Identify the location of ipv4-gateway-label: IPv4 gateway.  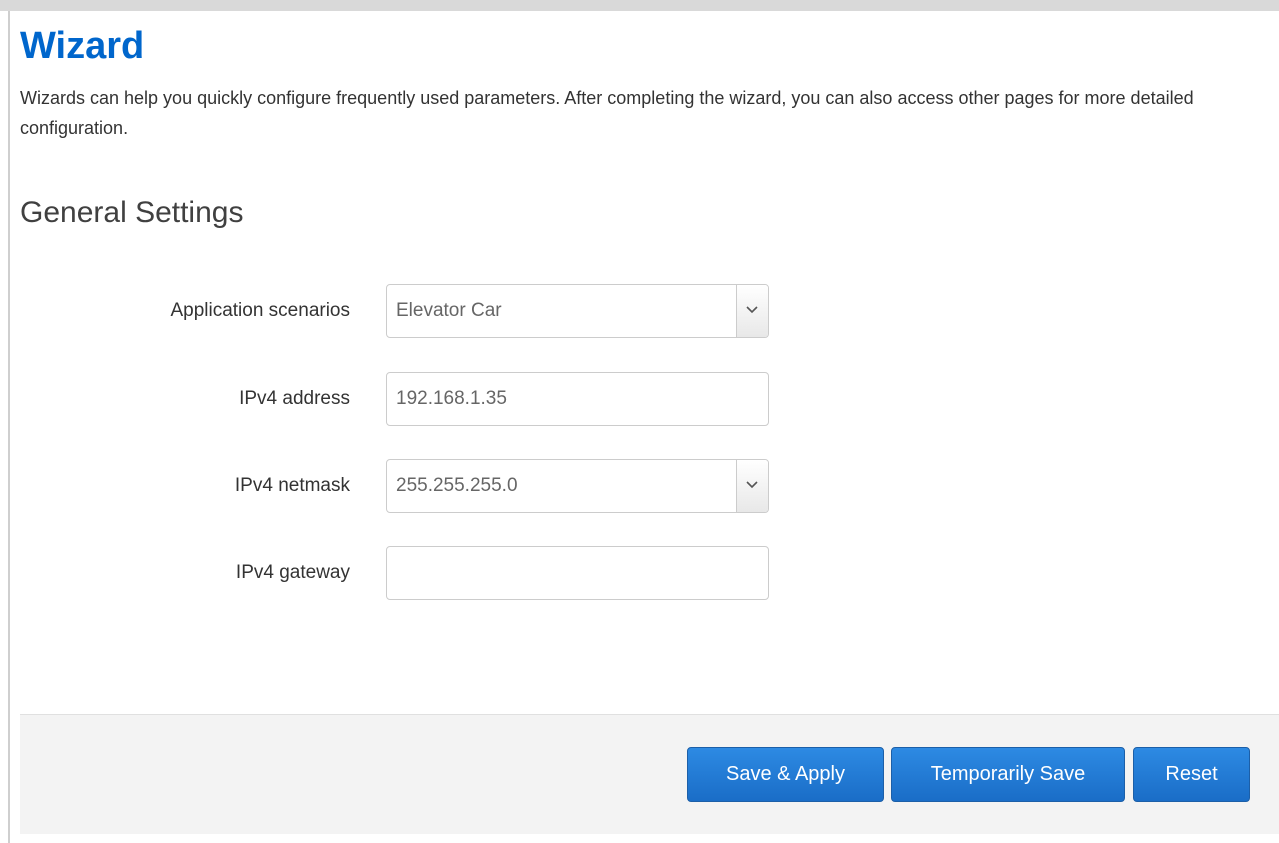
(292, 572).